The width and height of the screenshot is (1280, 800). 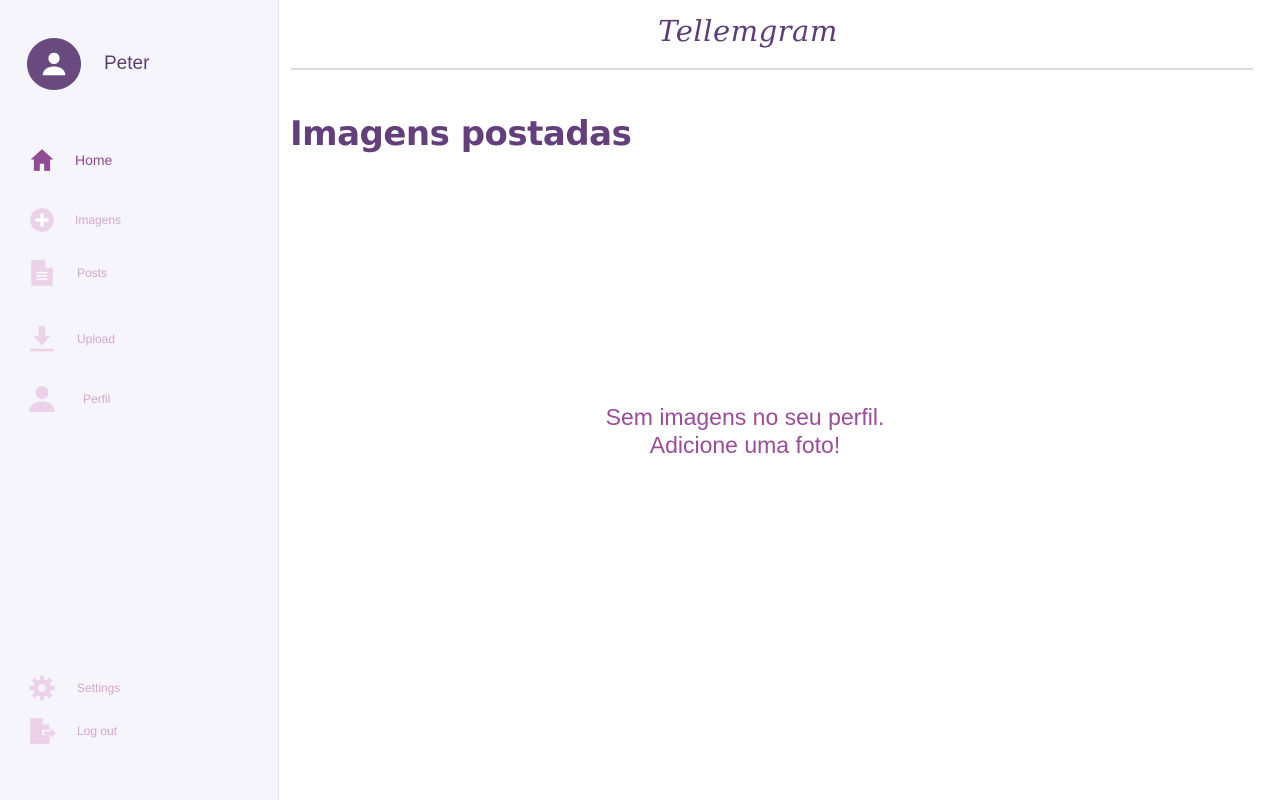 I want to click on gear-icon, so click(x=42, y=688).